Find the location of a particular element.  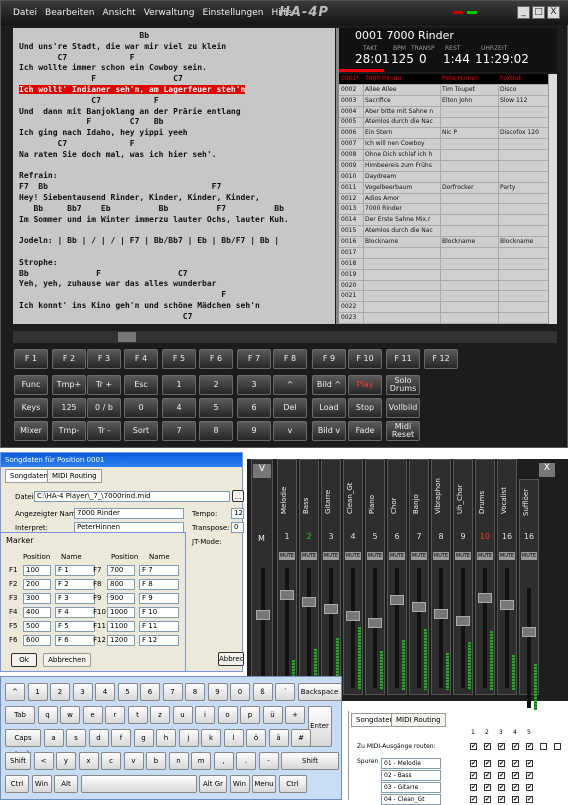

mixer-close-button: X is located at coordinates (547, 470).